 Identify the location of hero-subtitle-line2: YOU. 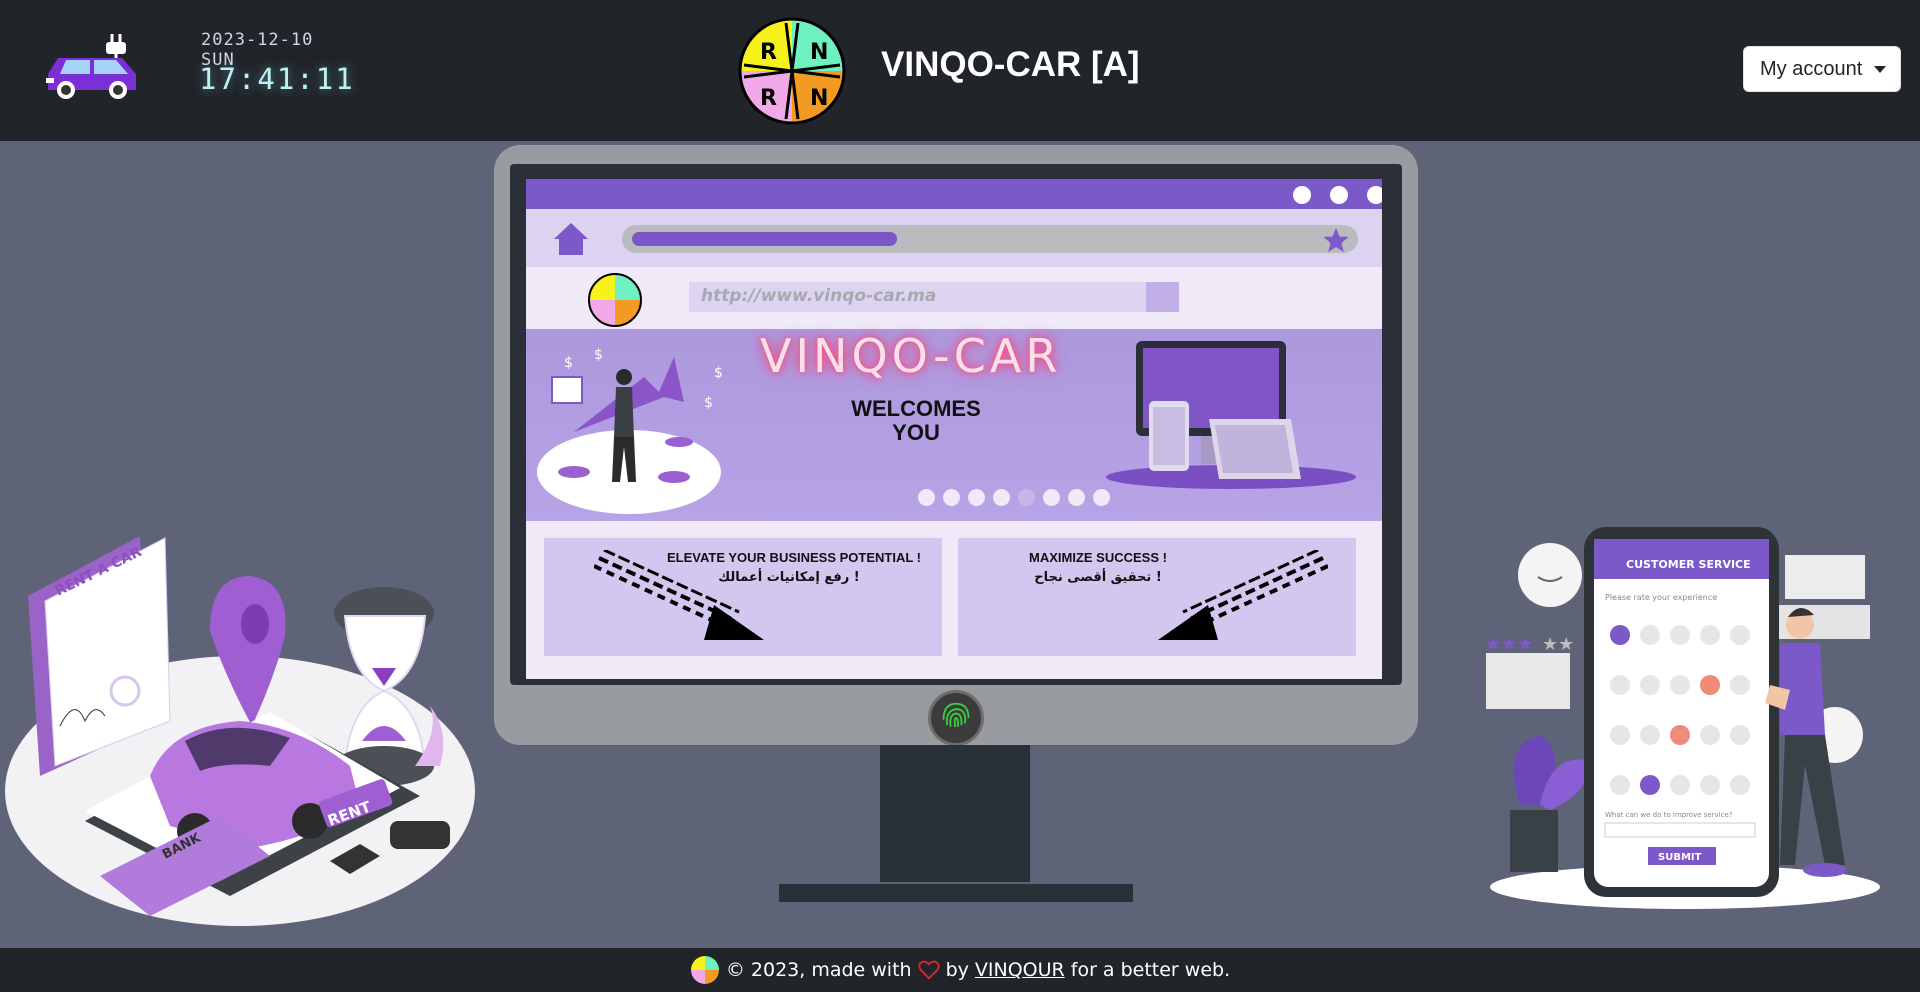
(916, 432).